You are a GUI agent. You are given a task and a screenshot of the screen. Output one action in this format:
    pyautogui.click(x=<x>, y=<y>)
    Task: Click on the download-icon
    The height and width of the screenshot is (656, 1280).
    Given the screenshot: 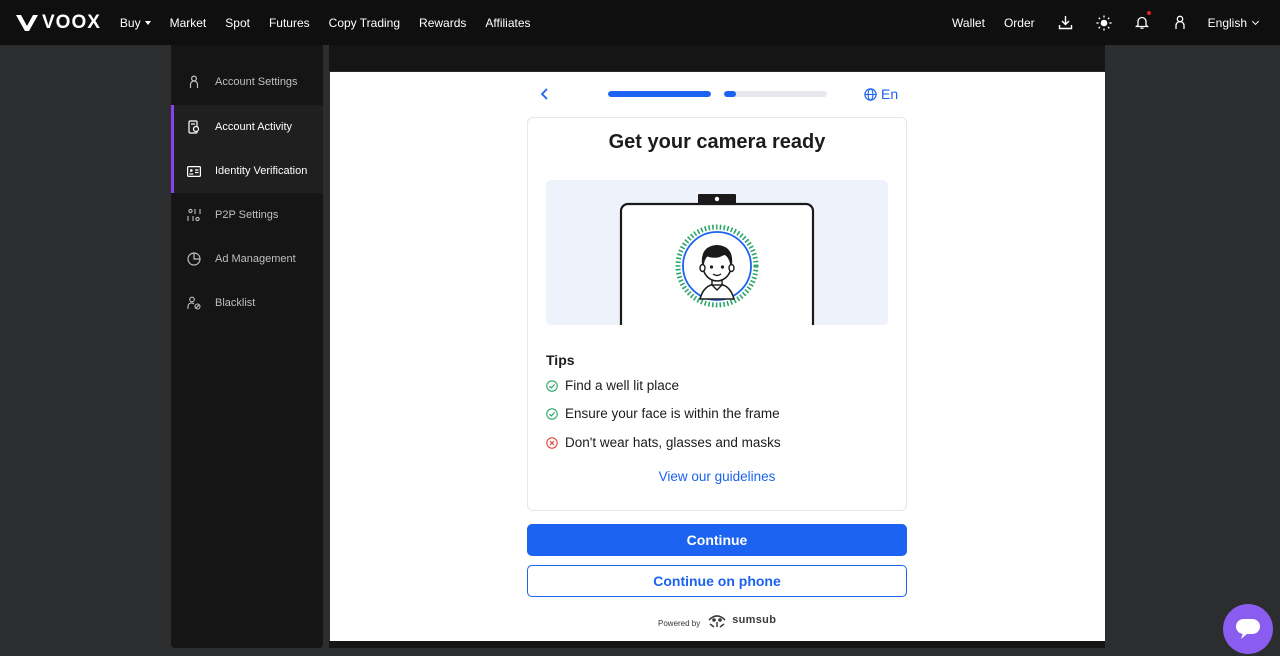 What is the action you would take?
    pyautogui.click(x=1066, y=23)
    